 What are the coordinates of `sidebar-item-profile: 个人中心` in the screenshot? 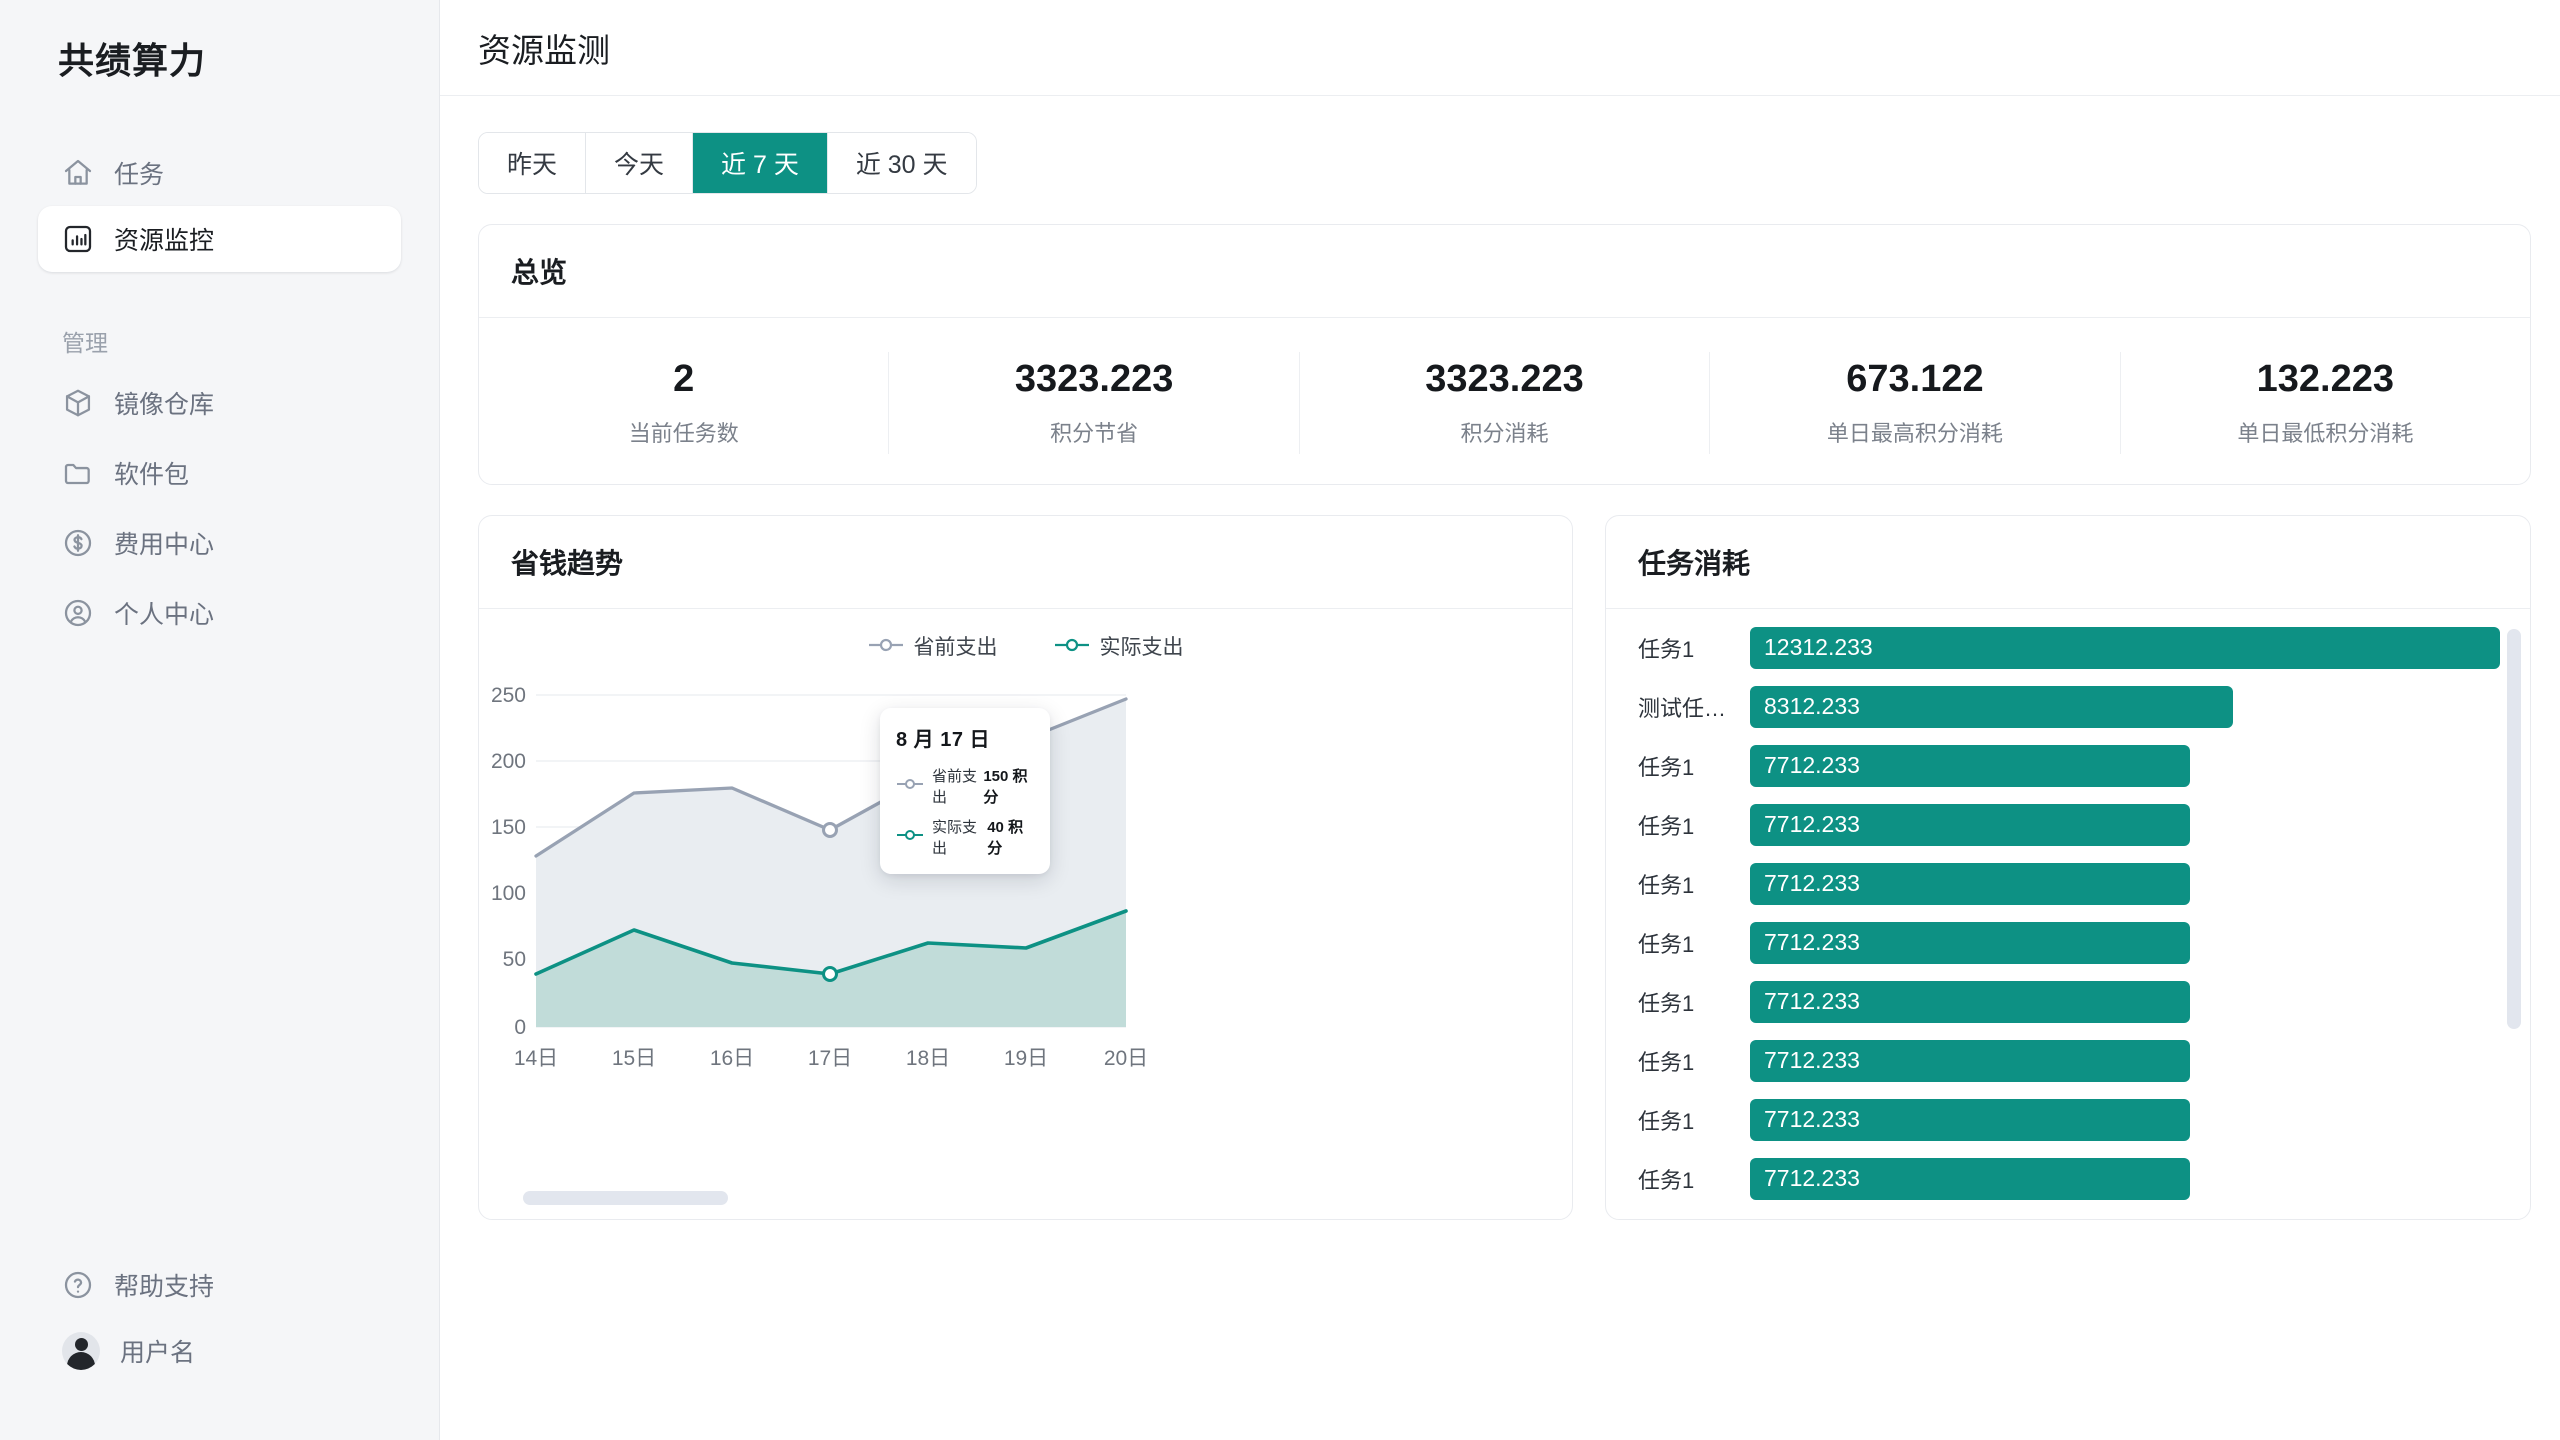 It's located at (219, 613).